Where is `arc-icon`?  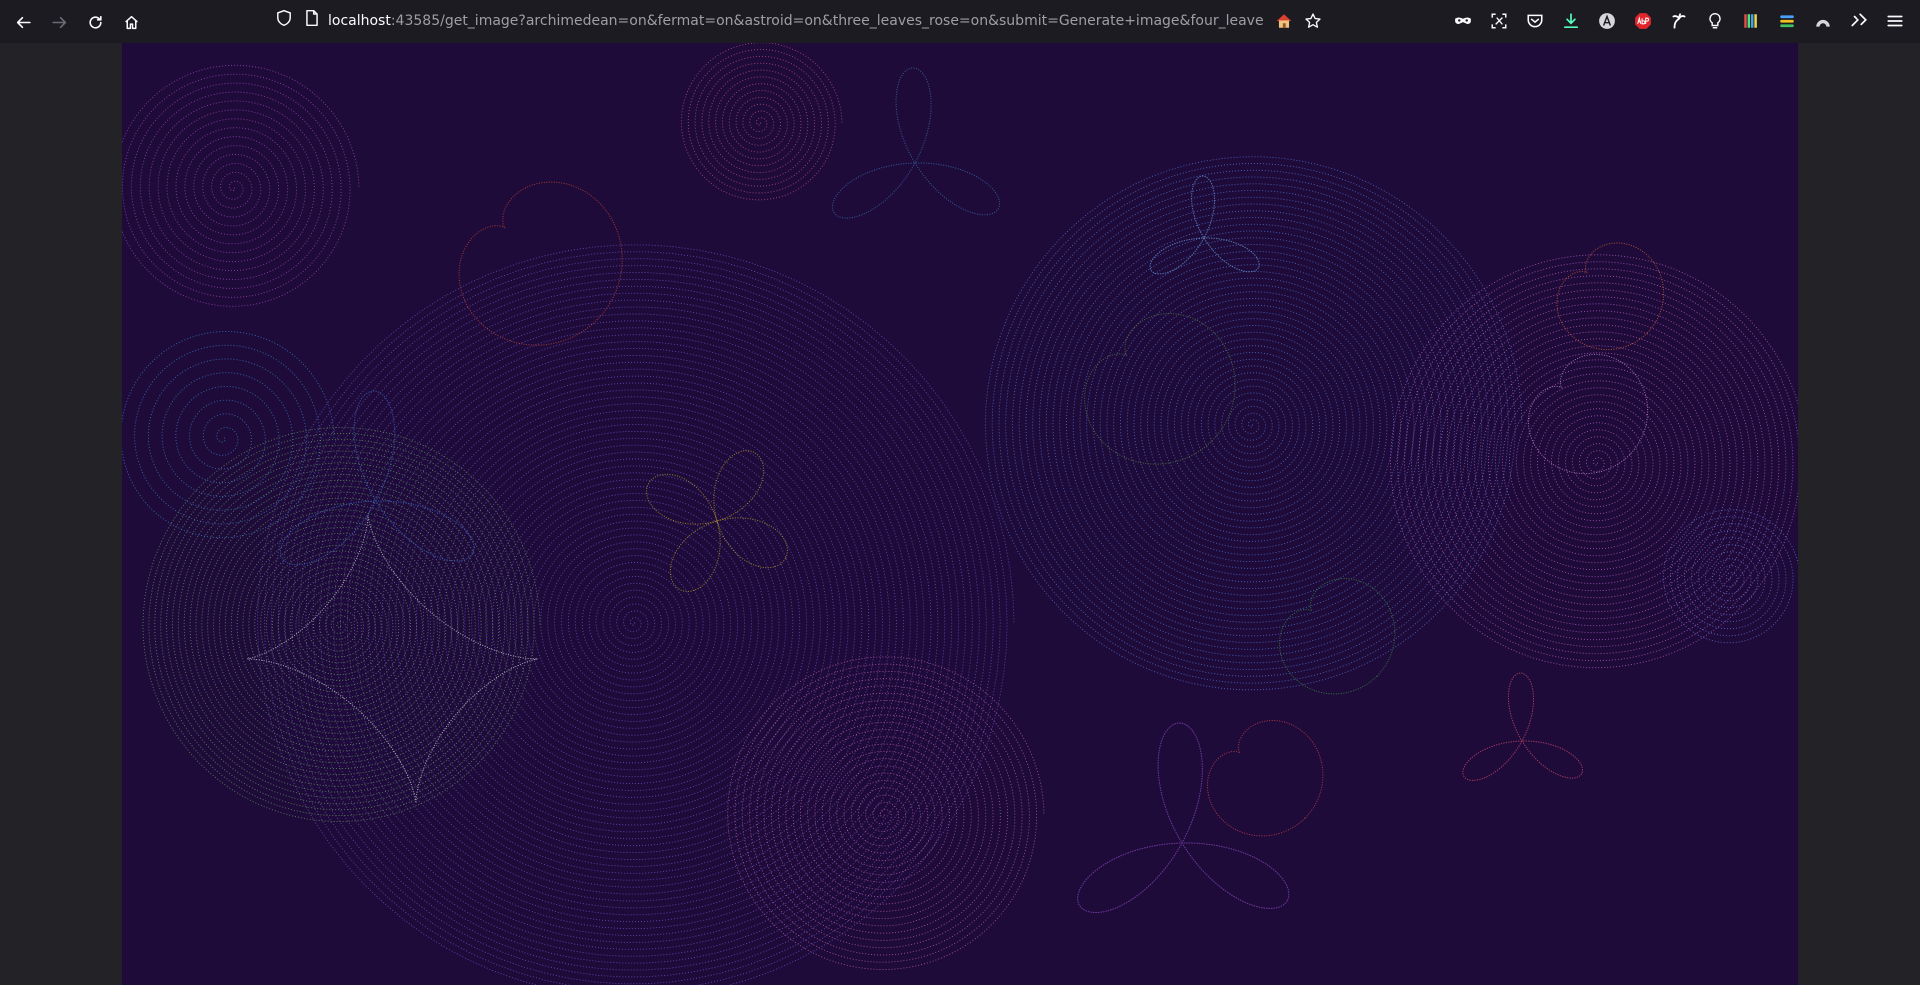
arc-icon is located at coordinates (1823, 21).